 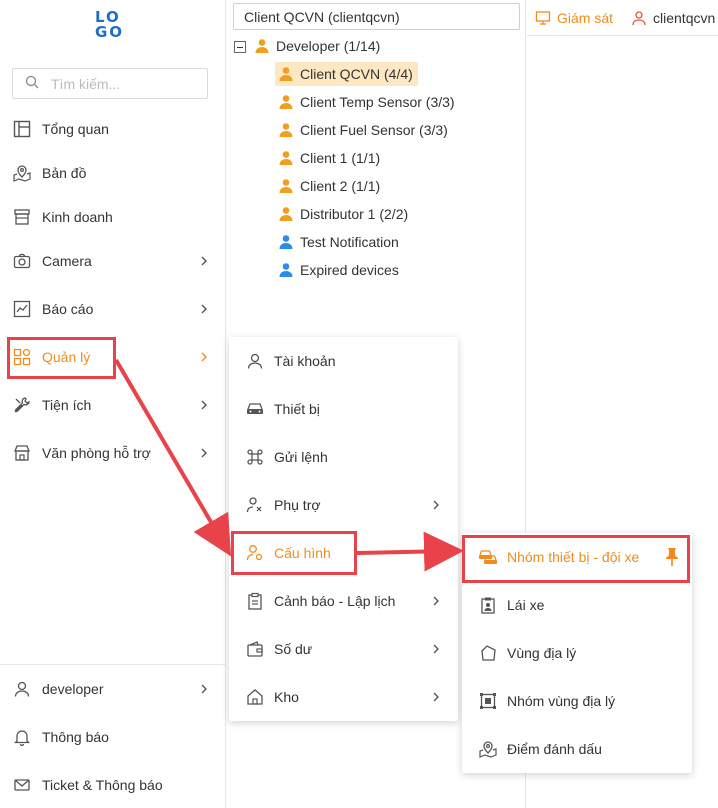 What do you see at coordinates (22, 785) in the screenshot?
I see `ticket-icon` at bounding box center [22, 785].